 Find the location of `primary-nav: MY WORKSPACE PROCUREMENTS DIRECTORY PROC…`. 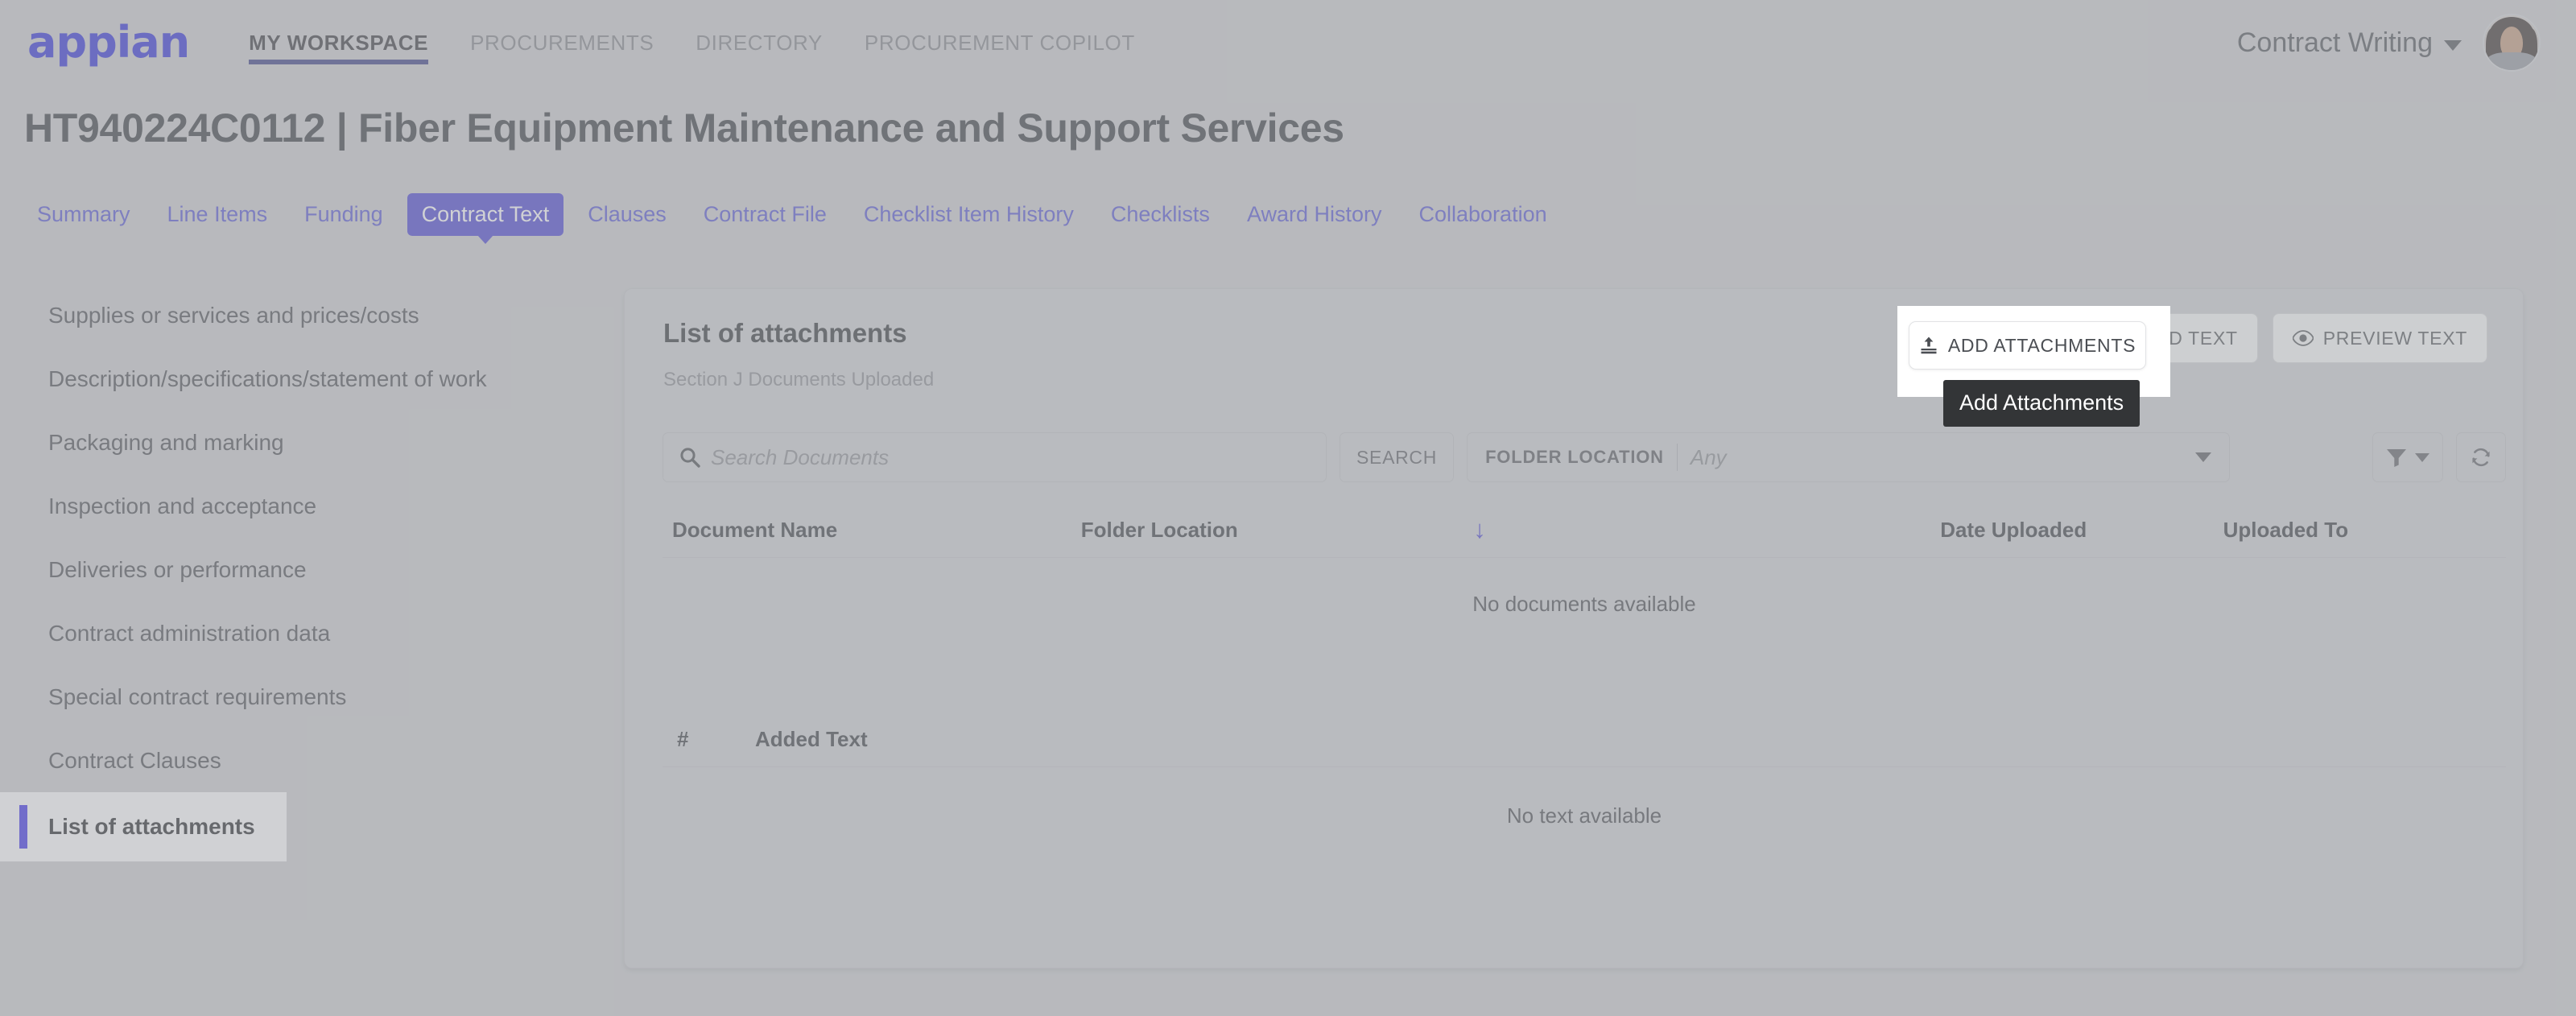

primary-nav: MY WORKSPACE PROCUREMENTS DIRECTORY PROC… is located at coordinates (692, 42).